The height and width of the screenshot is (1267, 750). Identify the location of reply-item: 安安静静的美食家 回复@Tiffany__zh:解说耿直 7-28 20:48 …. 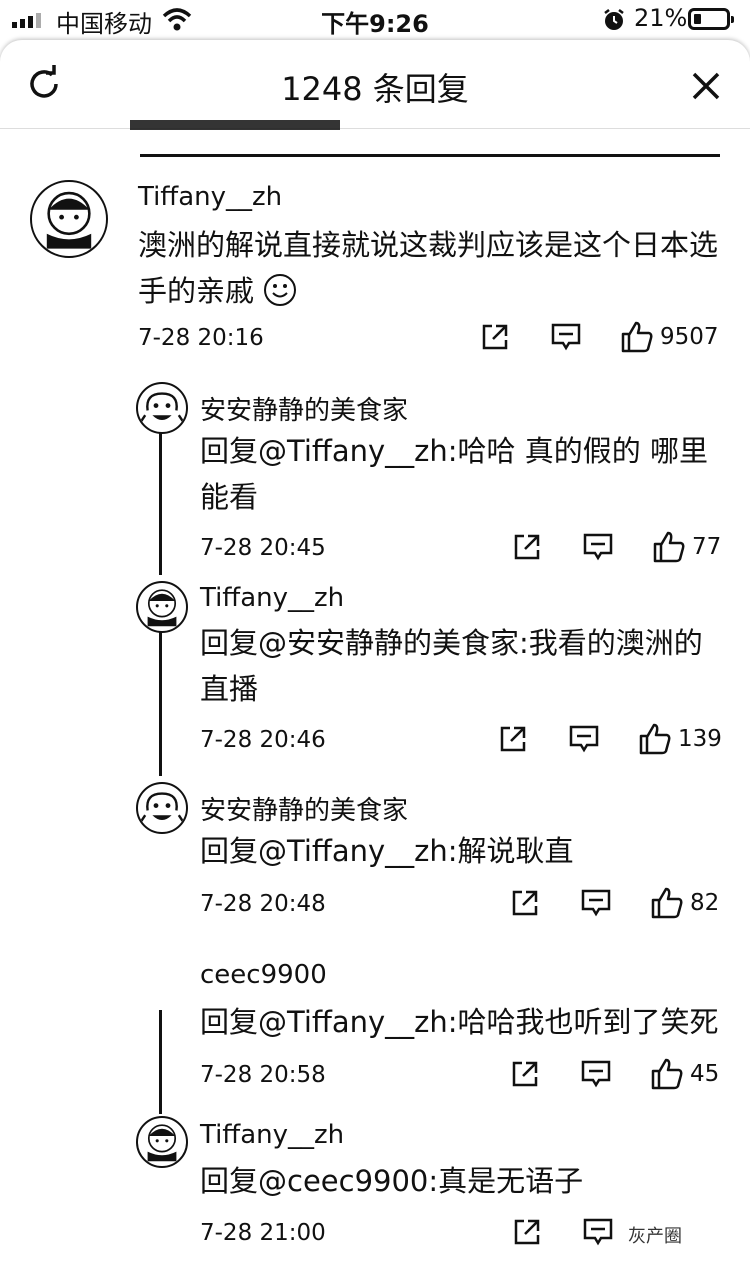
(375, 855).